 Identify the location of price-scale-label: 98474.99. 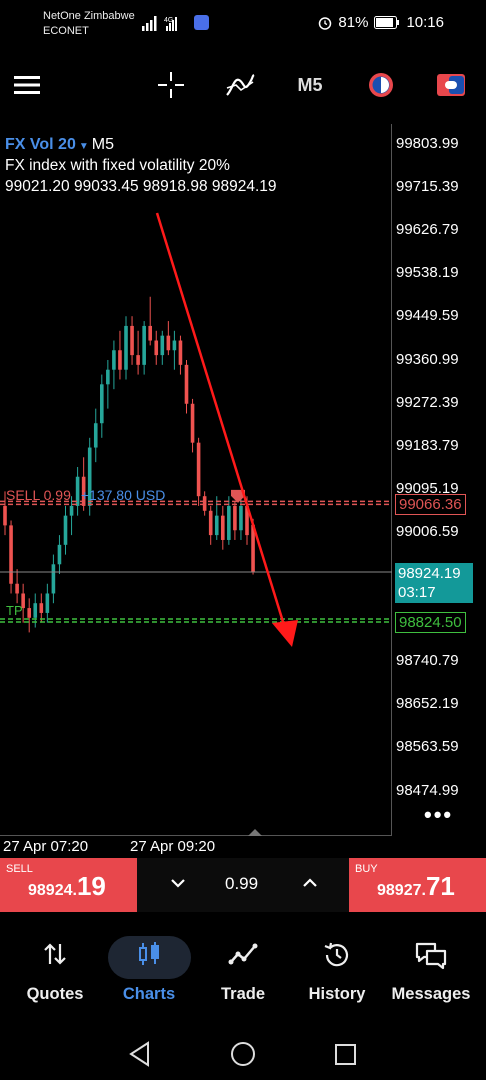
(427, 790).